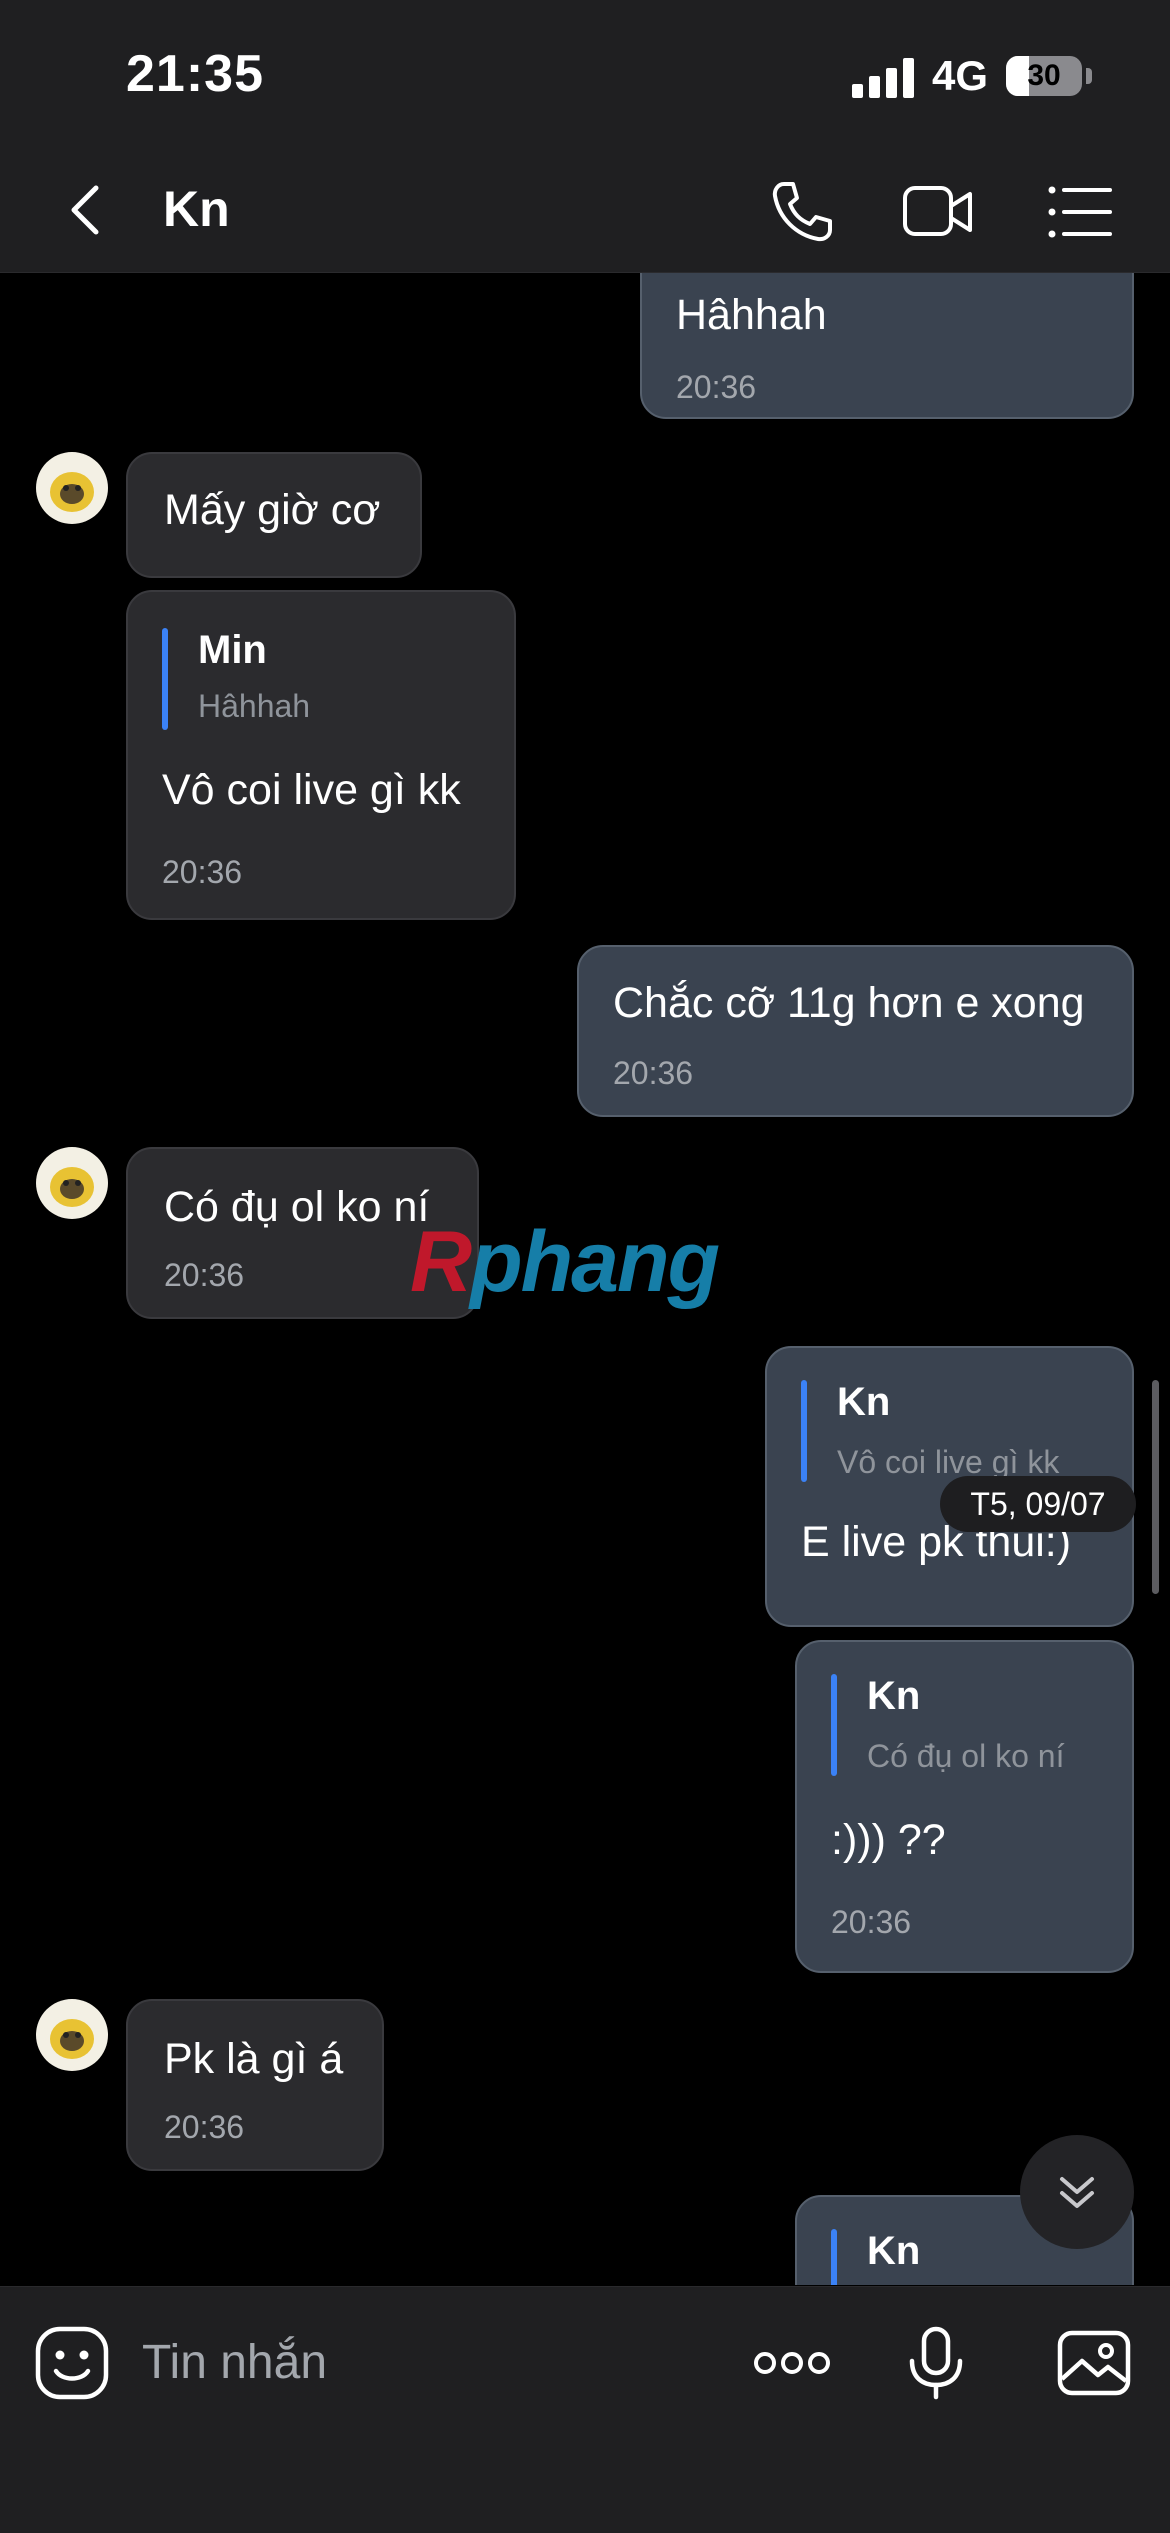  Describe the element at coordinates (936, 2363) in the screenshot. I see `microphone-icon` at that location.